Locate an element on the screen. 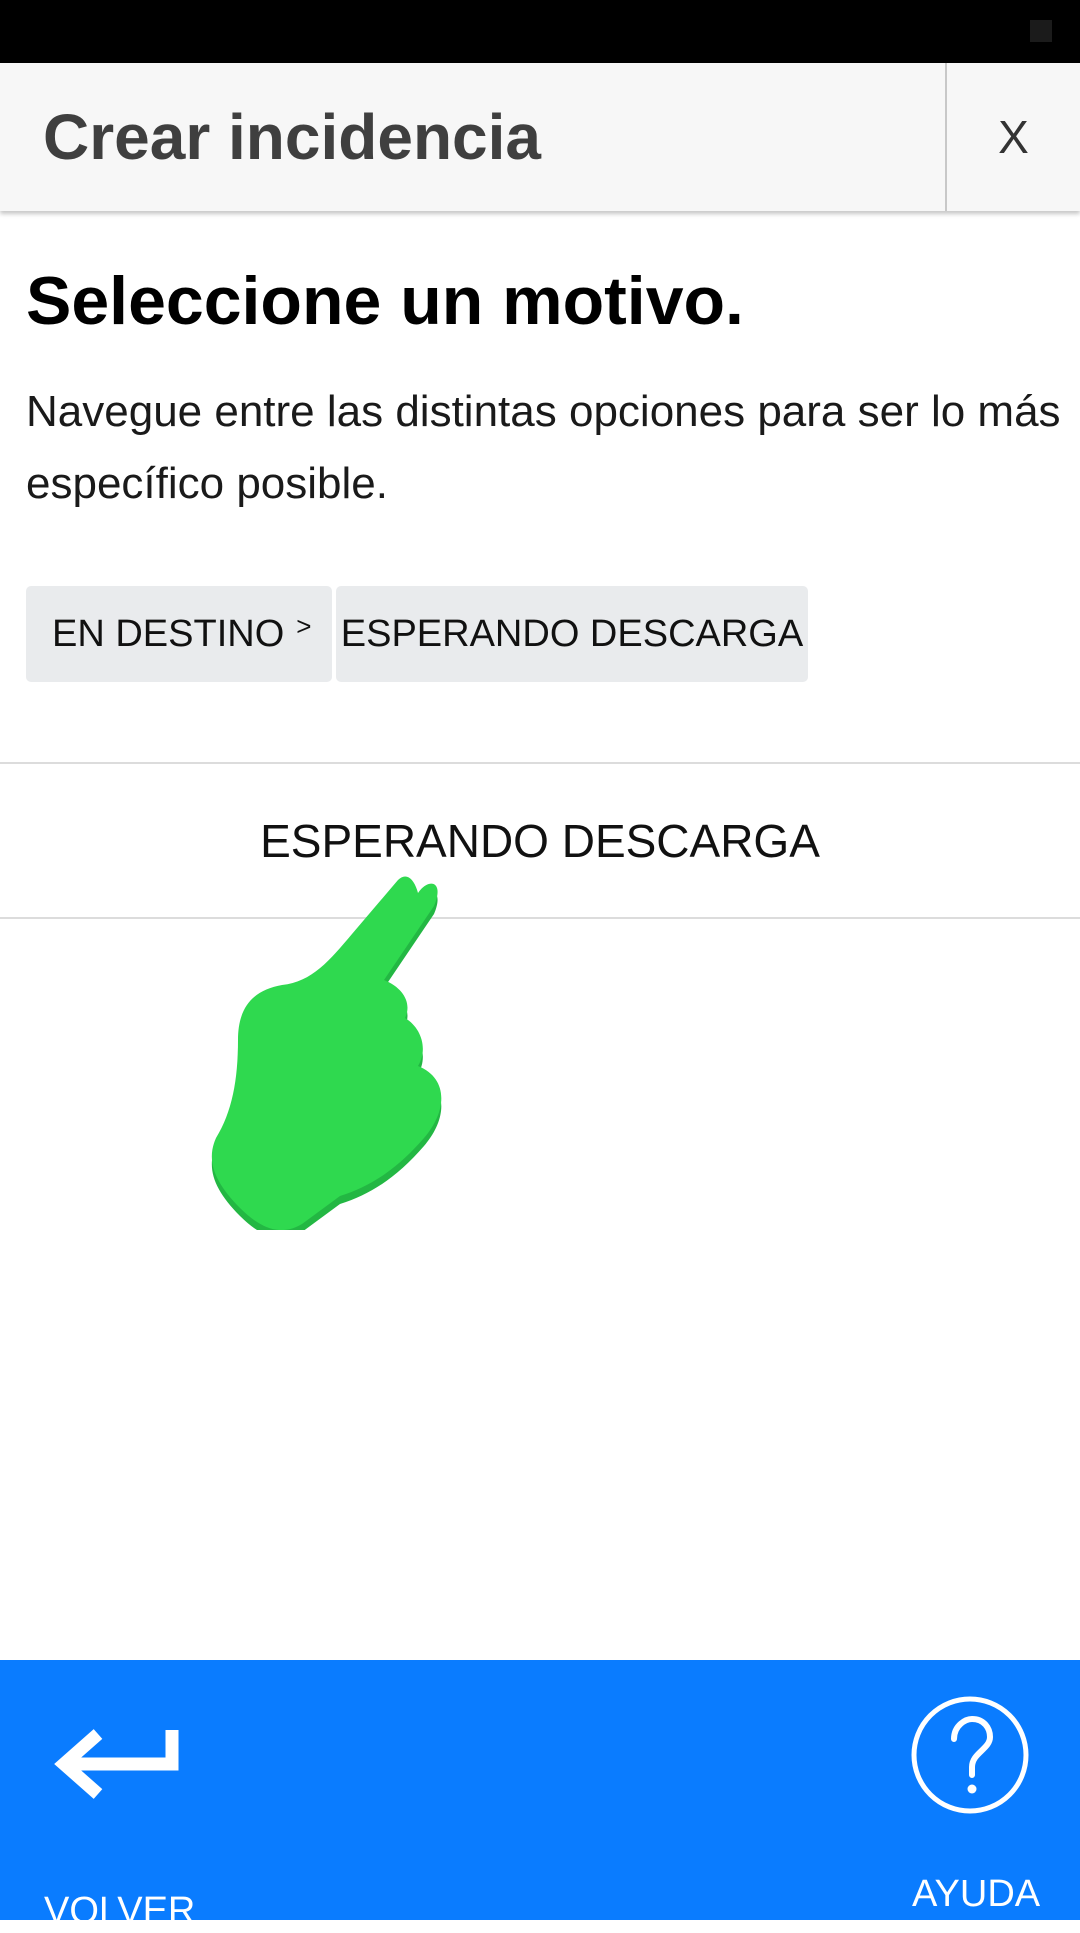 This screenshot has height=1933, width=1080. status-bar is located at coordinates (540, 31).